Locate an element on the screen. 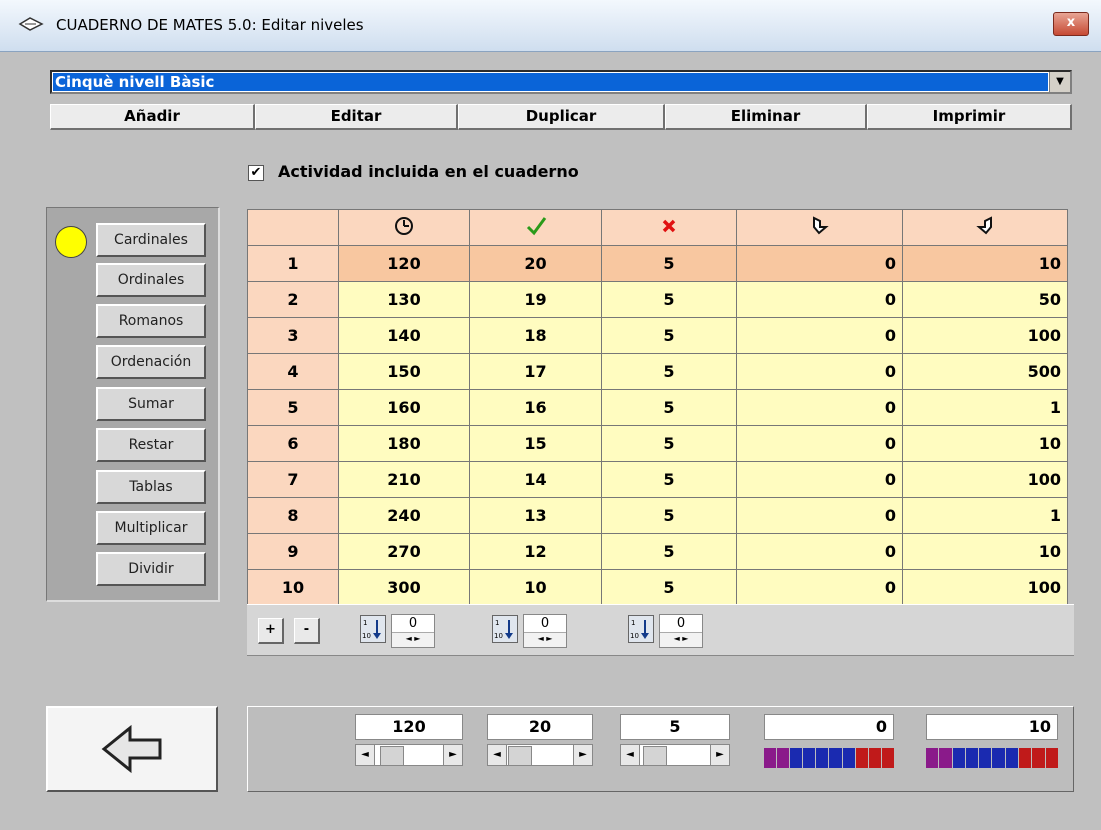 The width and height of the screenshot is (1101, 830). time-cell: 140 is located at coordinates (404, 335).